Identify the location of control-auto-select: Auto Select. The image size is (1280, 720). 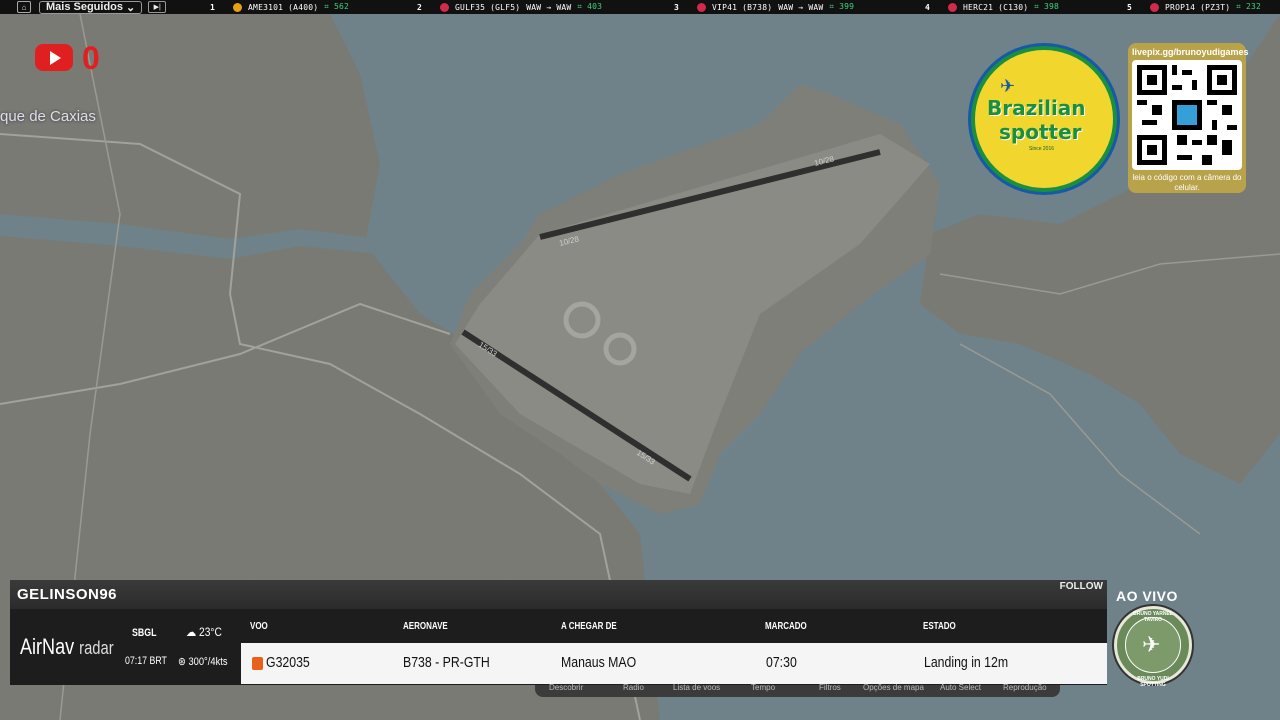
(960, 687).